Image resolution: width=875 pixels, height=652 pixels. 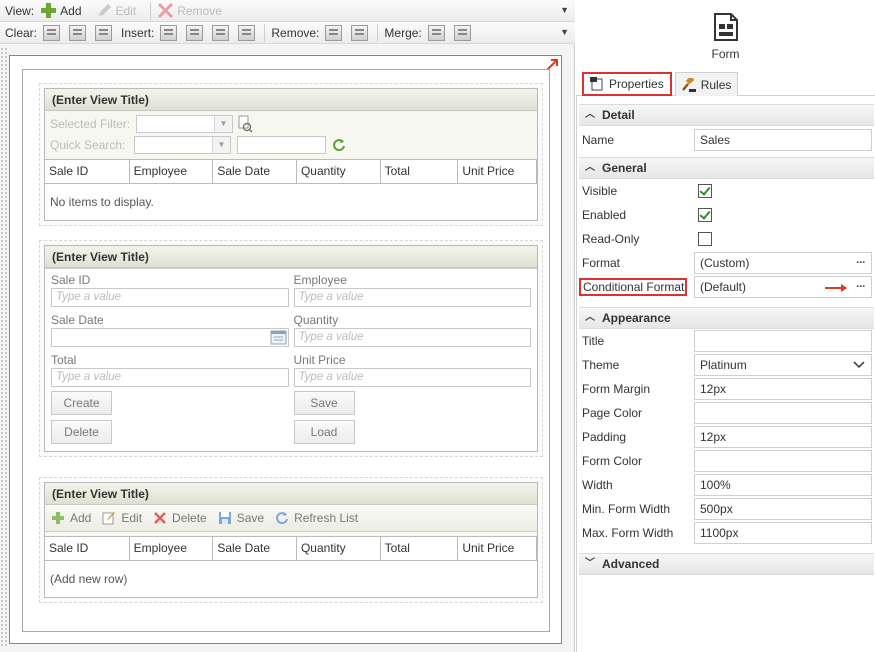 I want to click on total-label: Total, so click(x=64, y=360).